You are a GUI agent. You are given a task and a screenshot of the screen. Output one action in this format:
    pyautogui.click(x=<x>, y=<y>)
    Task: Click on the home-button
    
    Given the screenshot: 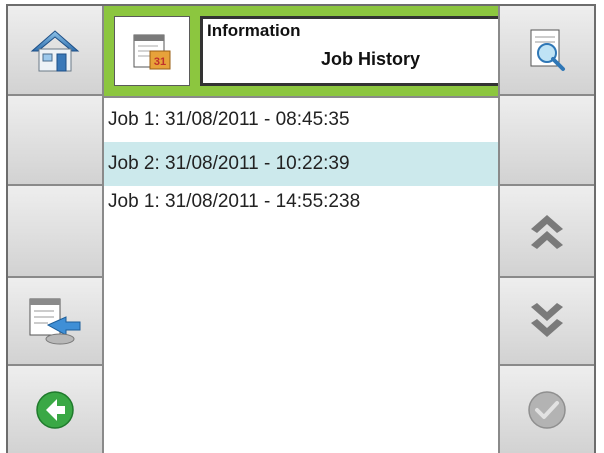 What is the action you would take?
    pyautogui.click(x=55, y=51)
    